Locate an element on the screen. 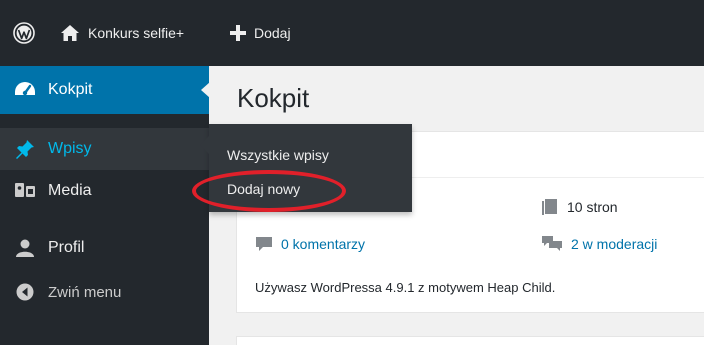 This screenshot has width=704, height=345. collapse-menu-button: Zwiń menu is located at coordinates (104, 292).